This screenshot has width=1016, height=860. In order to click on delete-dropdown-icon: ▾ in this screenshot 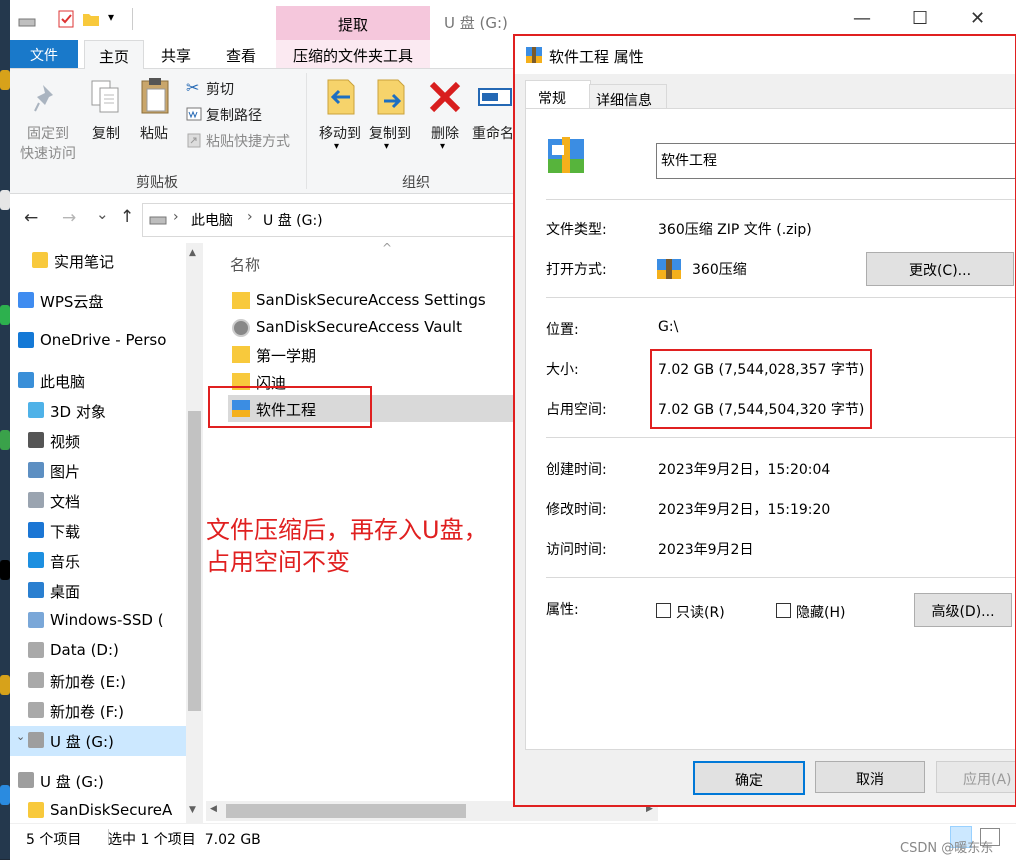, I will do `click(442, 146)`.